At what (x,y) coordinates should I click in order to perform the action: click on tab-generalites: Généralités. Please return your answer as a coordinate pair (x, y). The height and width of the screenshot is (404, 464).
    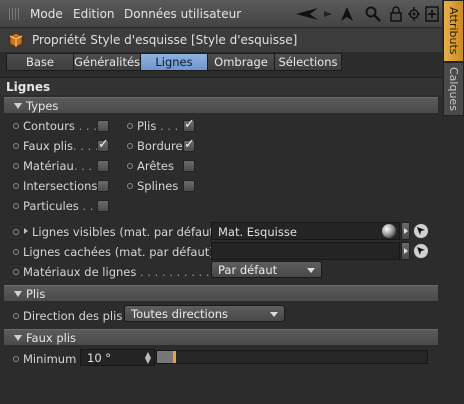
    Looking at the image, I should click on (107, 62).